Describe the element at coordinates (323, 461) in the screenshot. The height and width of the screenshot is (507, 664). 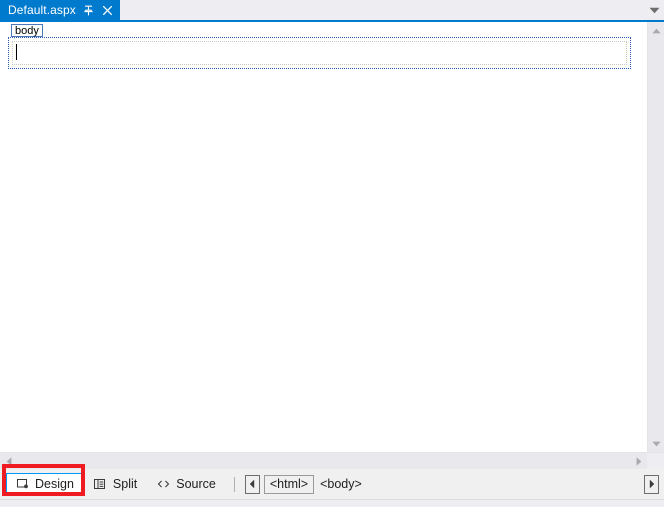
I see `horizontal-scrollbar-track` at that location.